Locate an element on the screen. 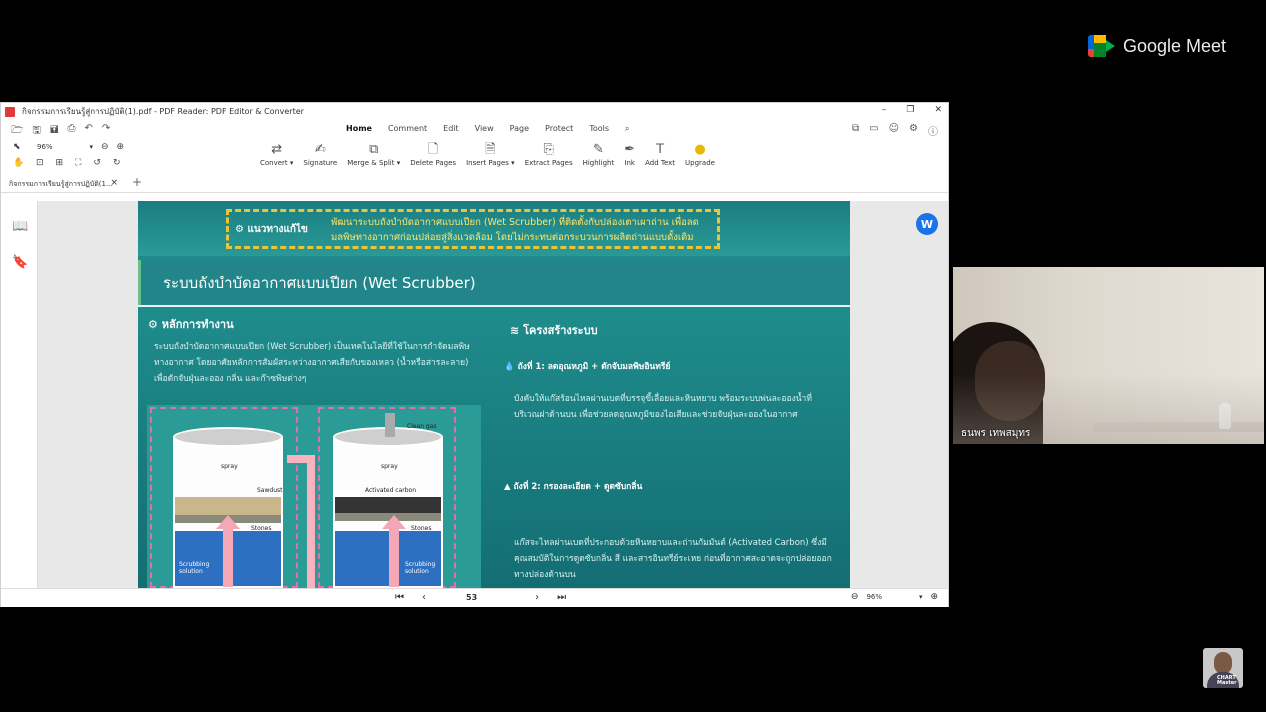 The width and height of the screenshot is (1266, 712). tool-label: Ink is located at coordinates (629, 163).